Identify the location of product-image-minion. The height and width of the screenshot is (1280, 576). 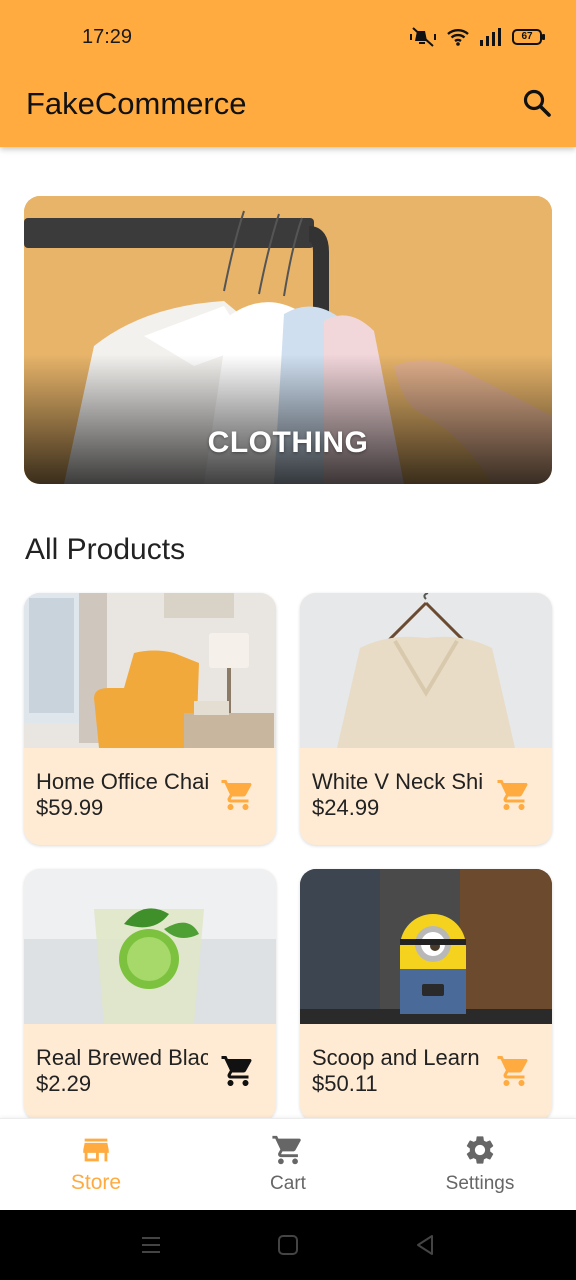
(426, 946).